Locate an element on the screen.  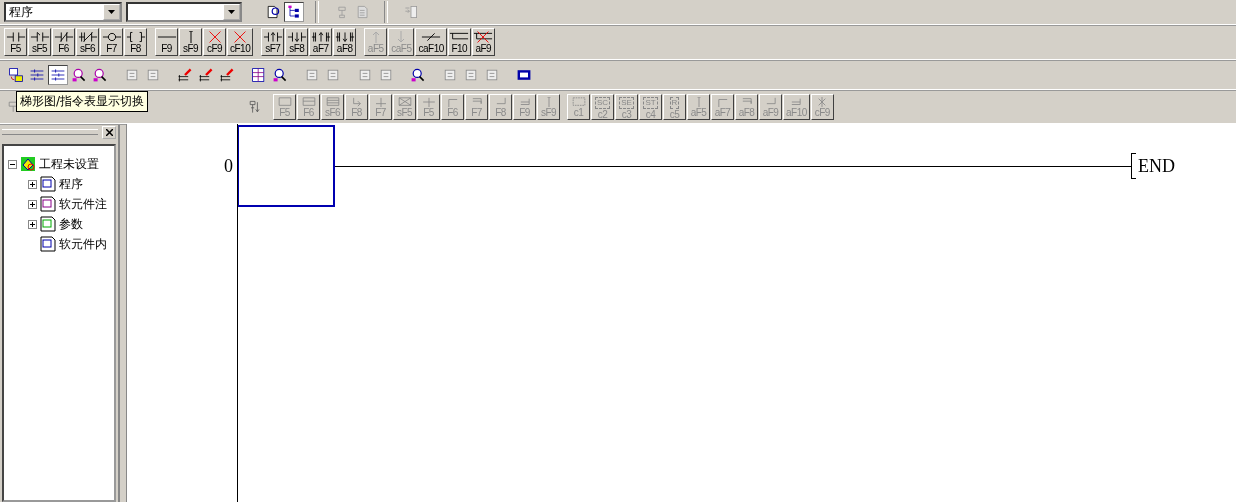
step-number: 0 is located at coordinates (228, 166).